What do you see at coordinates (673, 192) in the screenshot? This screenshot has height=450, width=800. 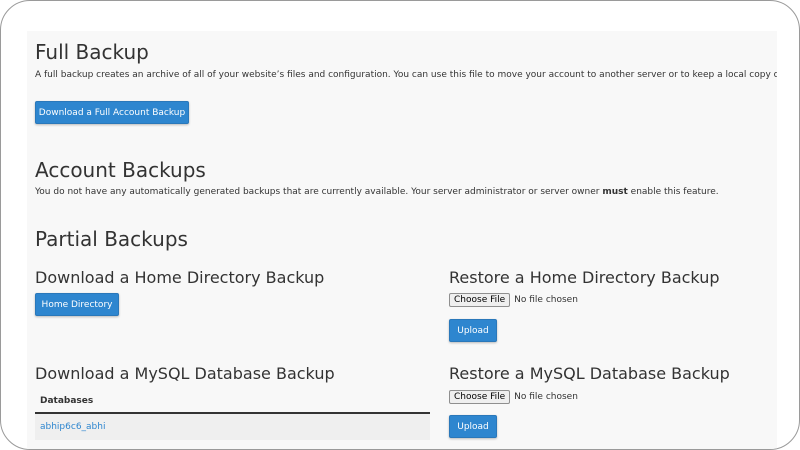 I see `account-backups-text-end: enable this feature.` at bounding box center [673, 192].